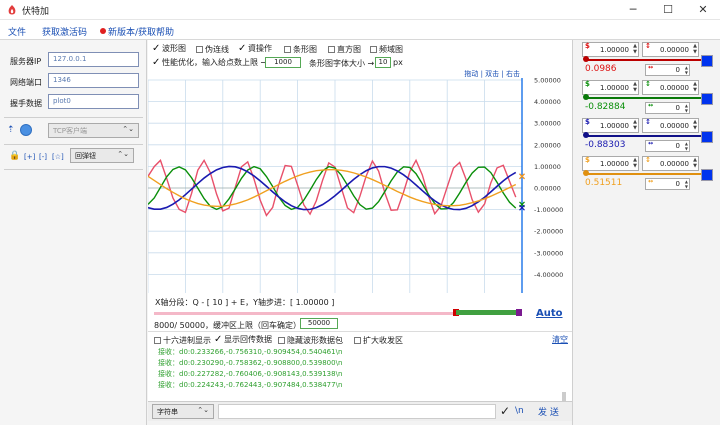 The height and width of the screenshot is (425, 720). Describe the element at coordinates (102, 155) in the screenshot. I see `popup-mode-select: 回弹钮 ⌃⌄` at that location.